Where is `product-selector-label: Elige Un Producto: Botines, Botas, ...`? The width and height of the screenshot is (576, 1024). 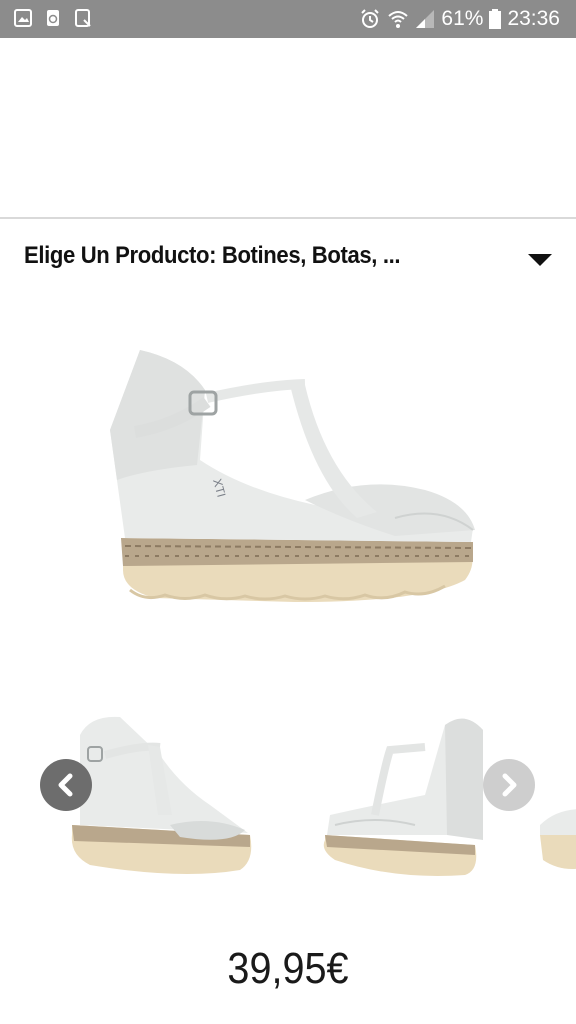
product-selector-label: Elige Un Producto: Botines, Botas, ... is located at coordinates (212, 255).